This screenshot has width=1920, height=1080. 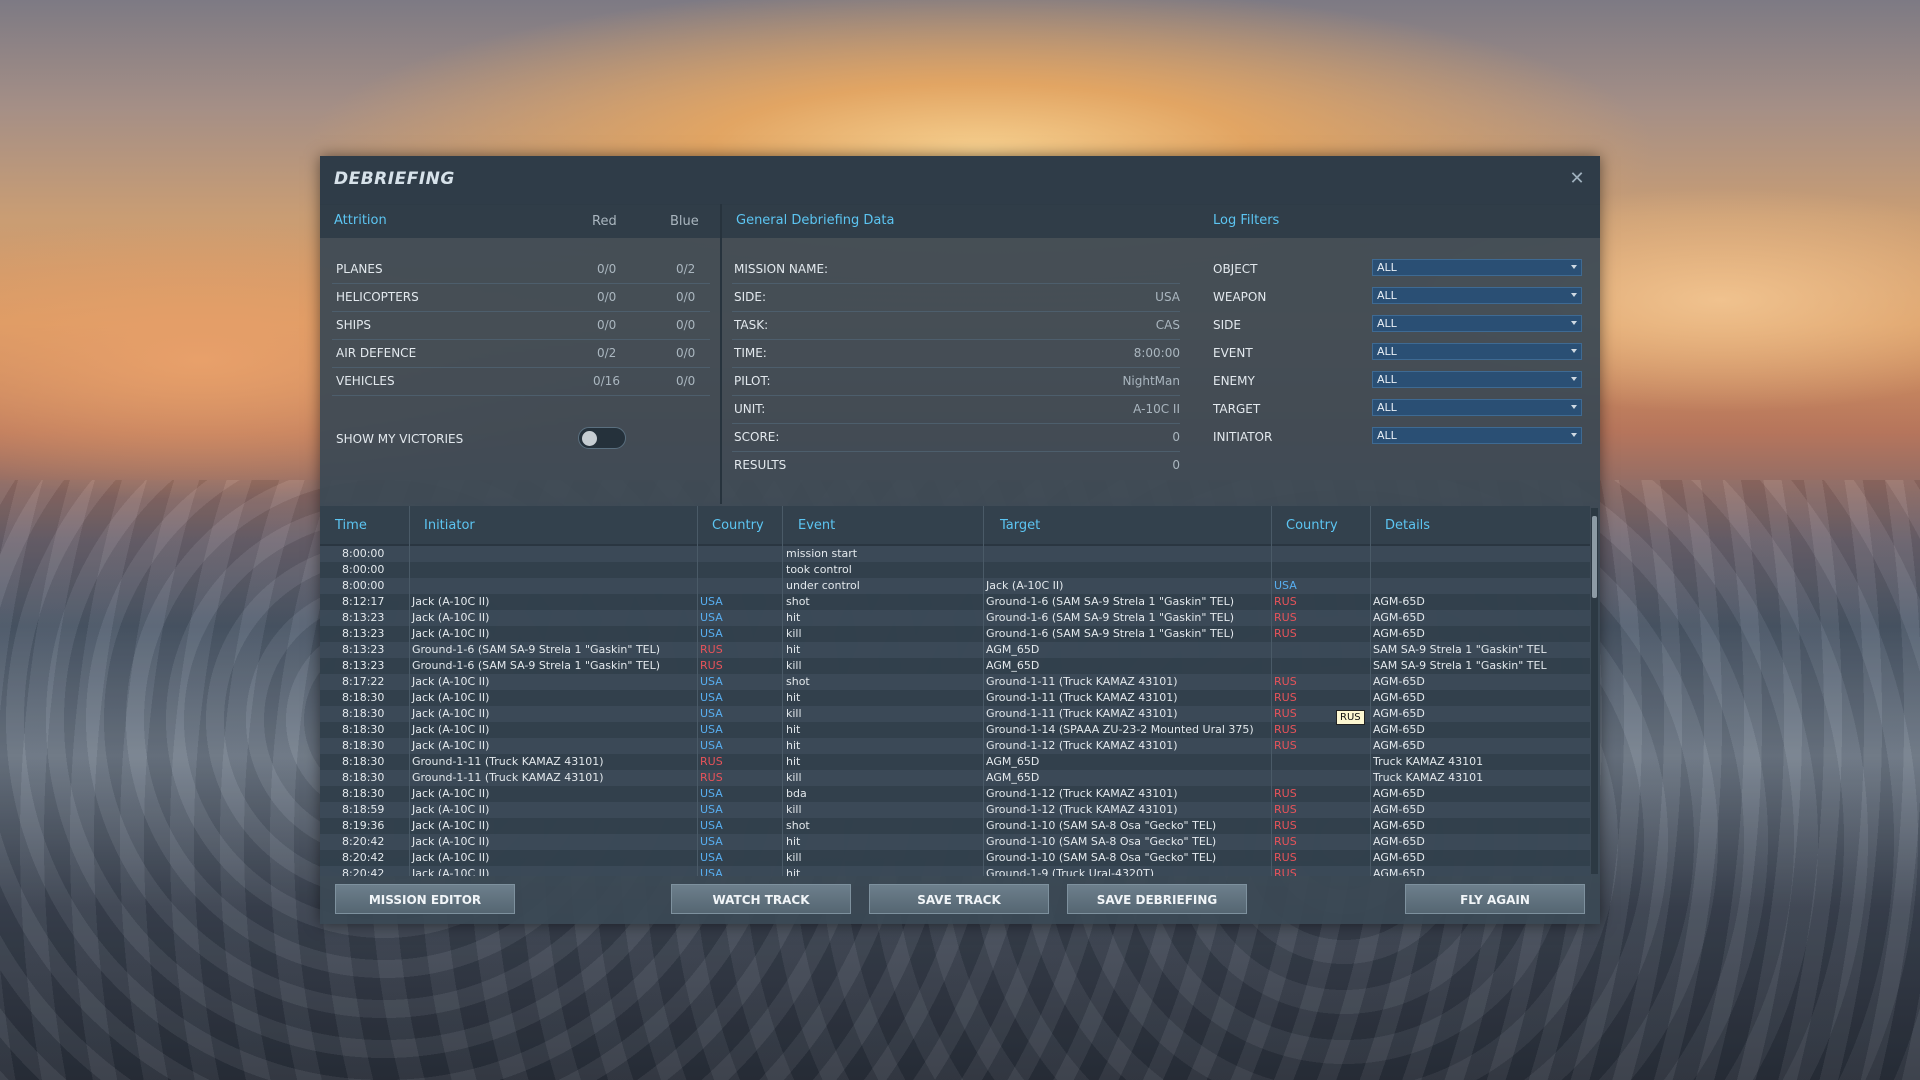 I want to click on filter-select-event: ALL, so click(x=1477, y=351).